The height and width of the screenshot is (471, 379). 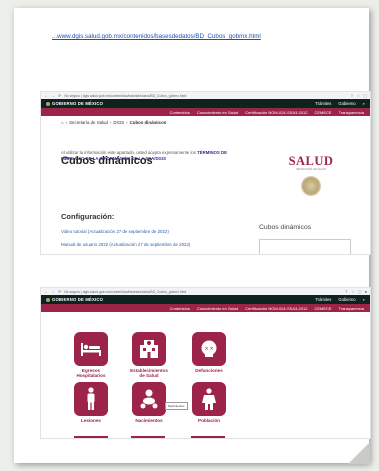 I want to click on sidebar-heading: Cubos dinámicos, so click(x=285, y=227).